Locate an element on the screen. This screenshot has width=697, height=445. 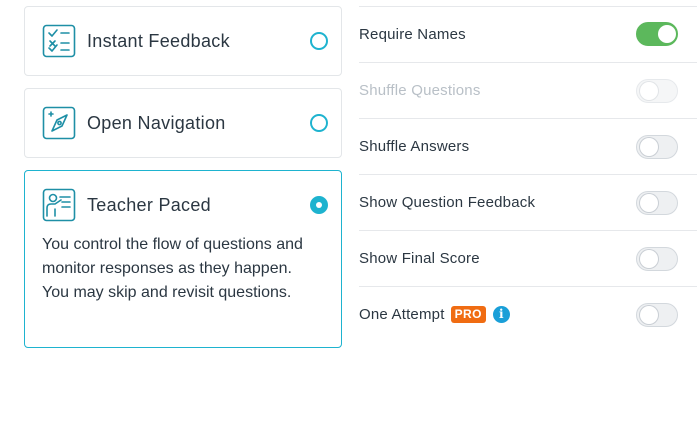
card-title: Instant Feedback is located at coordinates (158, 40).